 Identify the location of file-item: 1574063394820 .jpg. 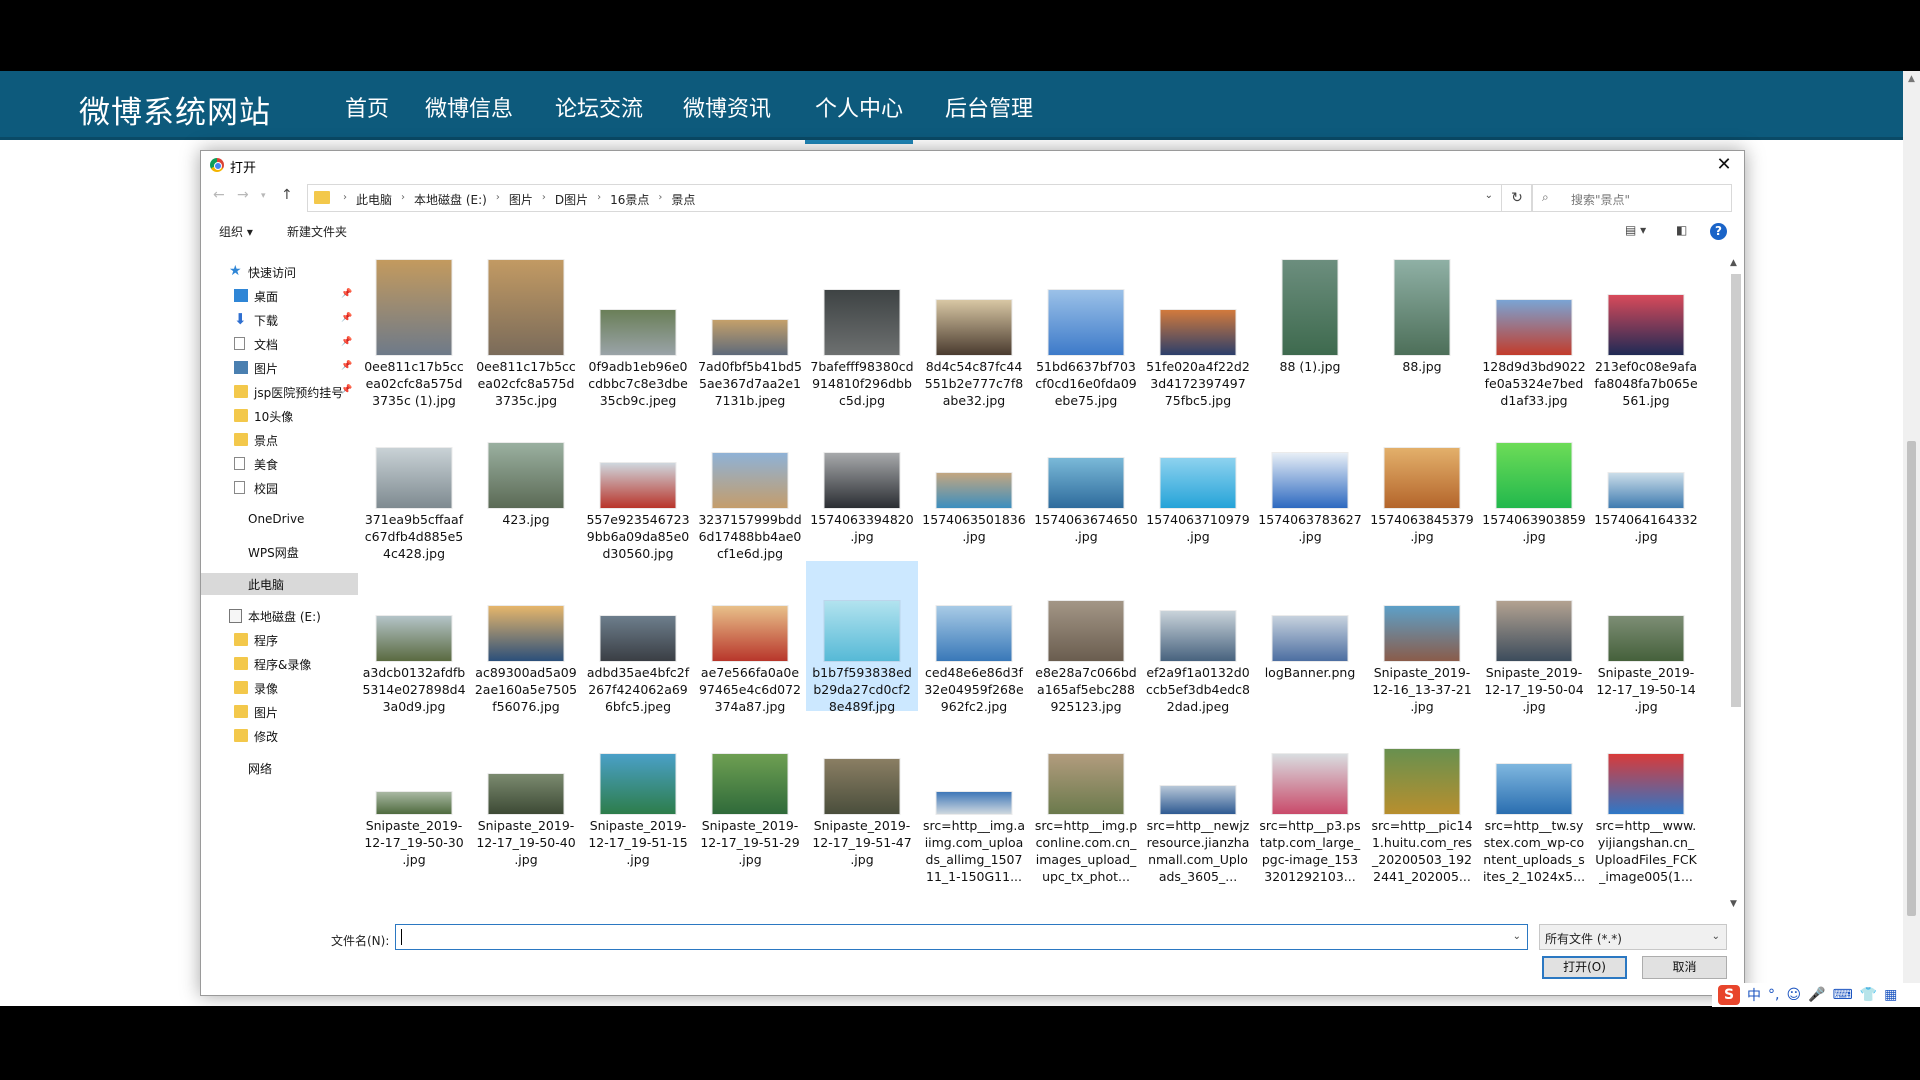
(862, 483).